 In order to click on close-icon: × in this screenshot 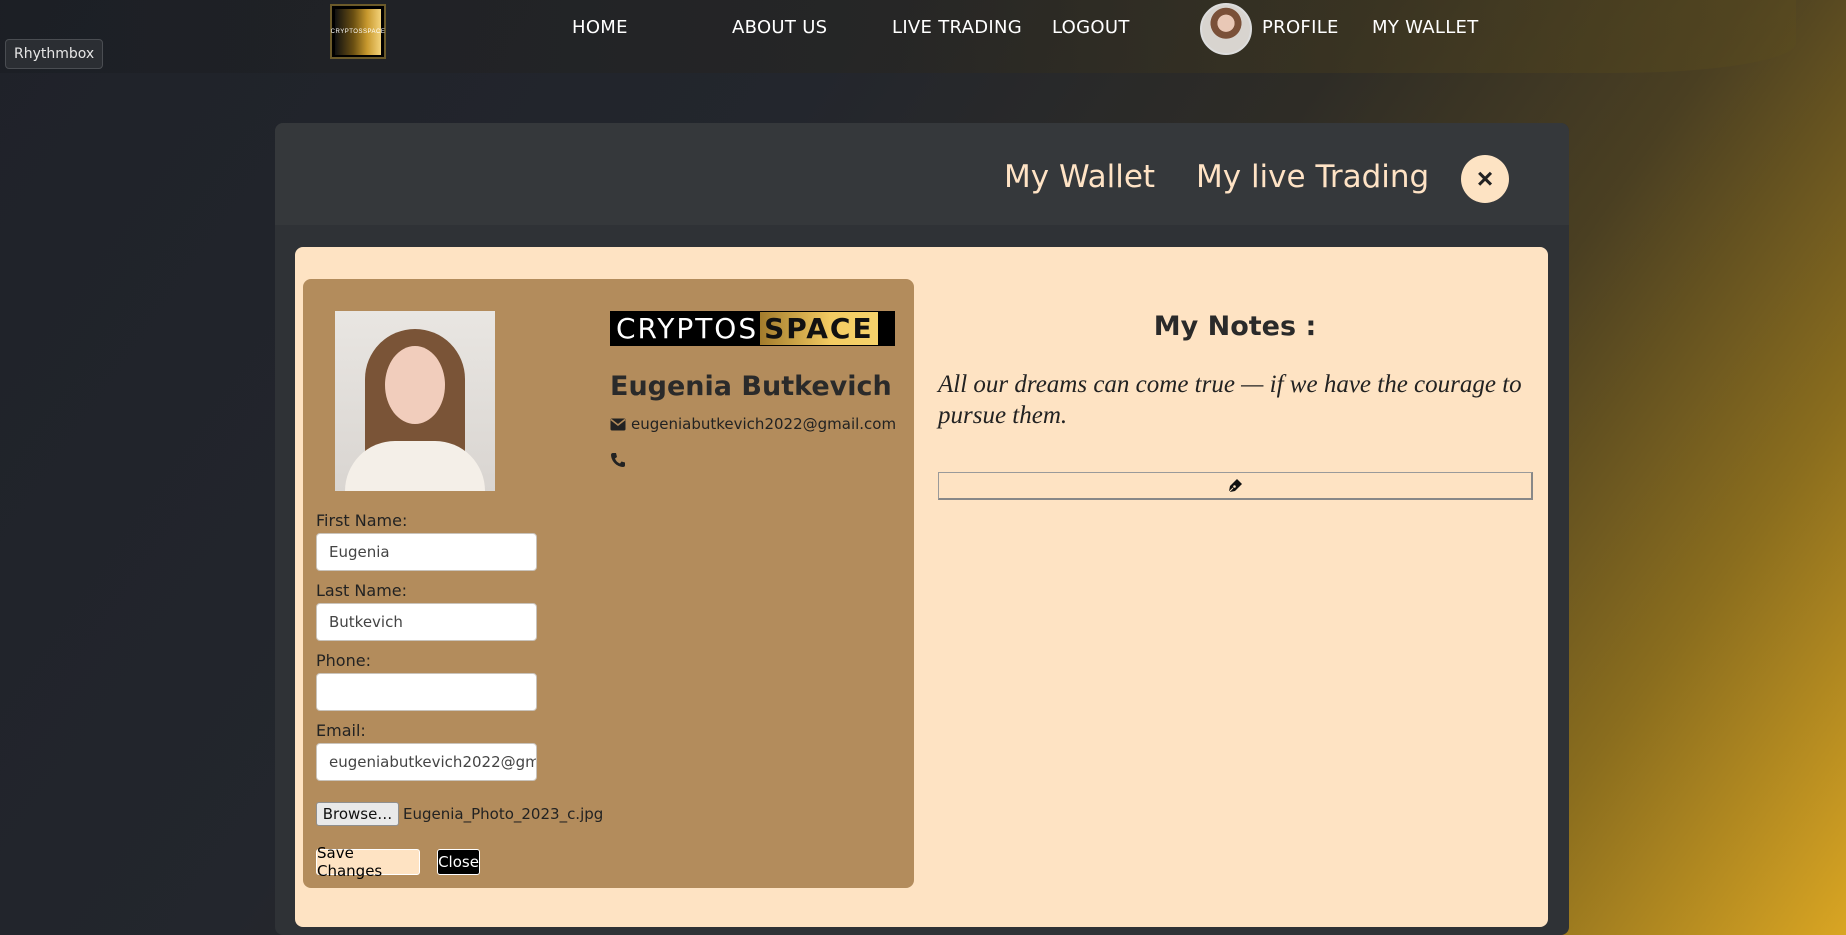, I will do `click(1485, 178)`.